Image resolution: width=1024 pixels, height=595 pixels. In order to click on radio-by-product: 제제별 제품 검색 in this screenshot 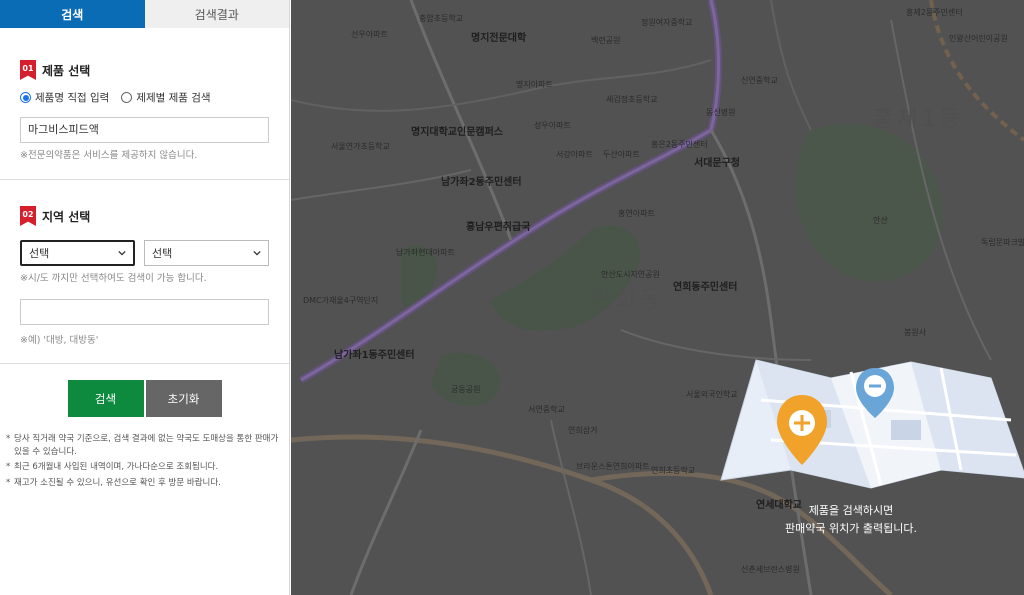, I will do `click(166, 97)`.